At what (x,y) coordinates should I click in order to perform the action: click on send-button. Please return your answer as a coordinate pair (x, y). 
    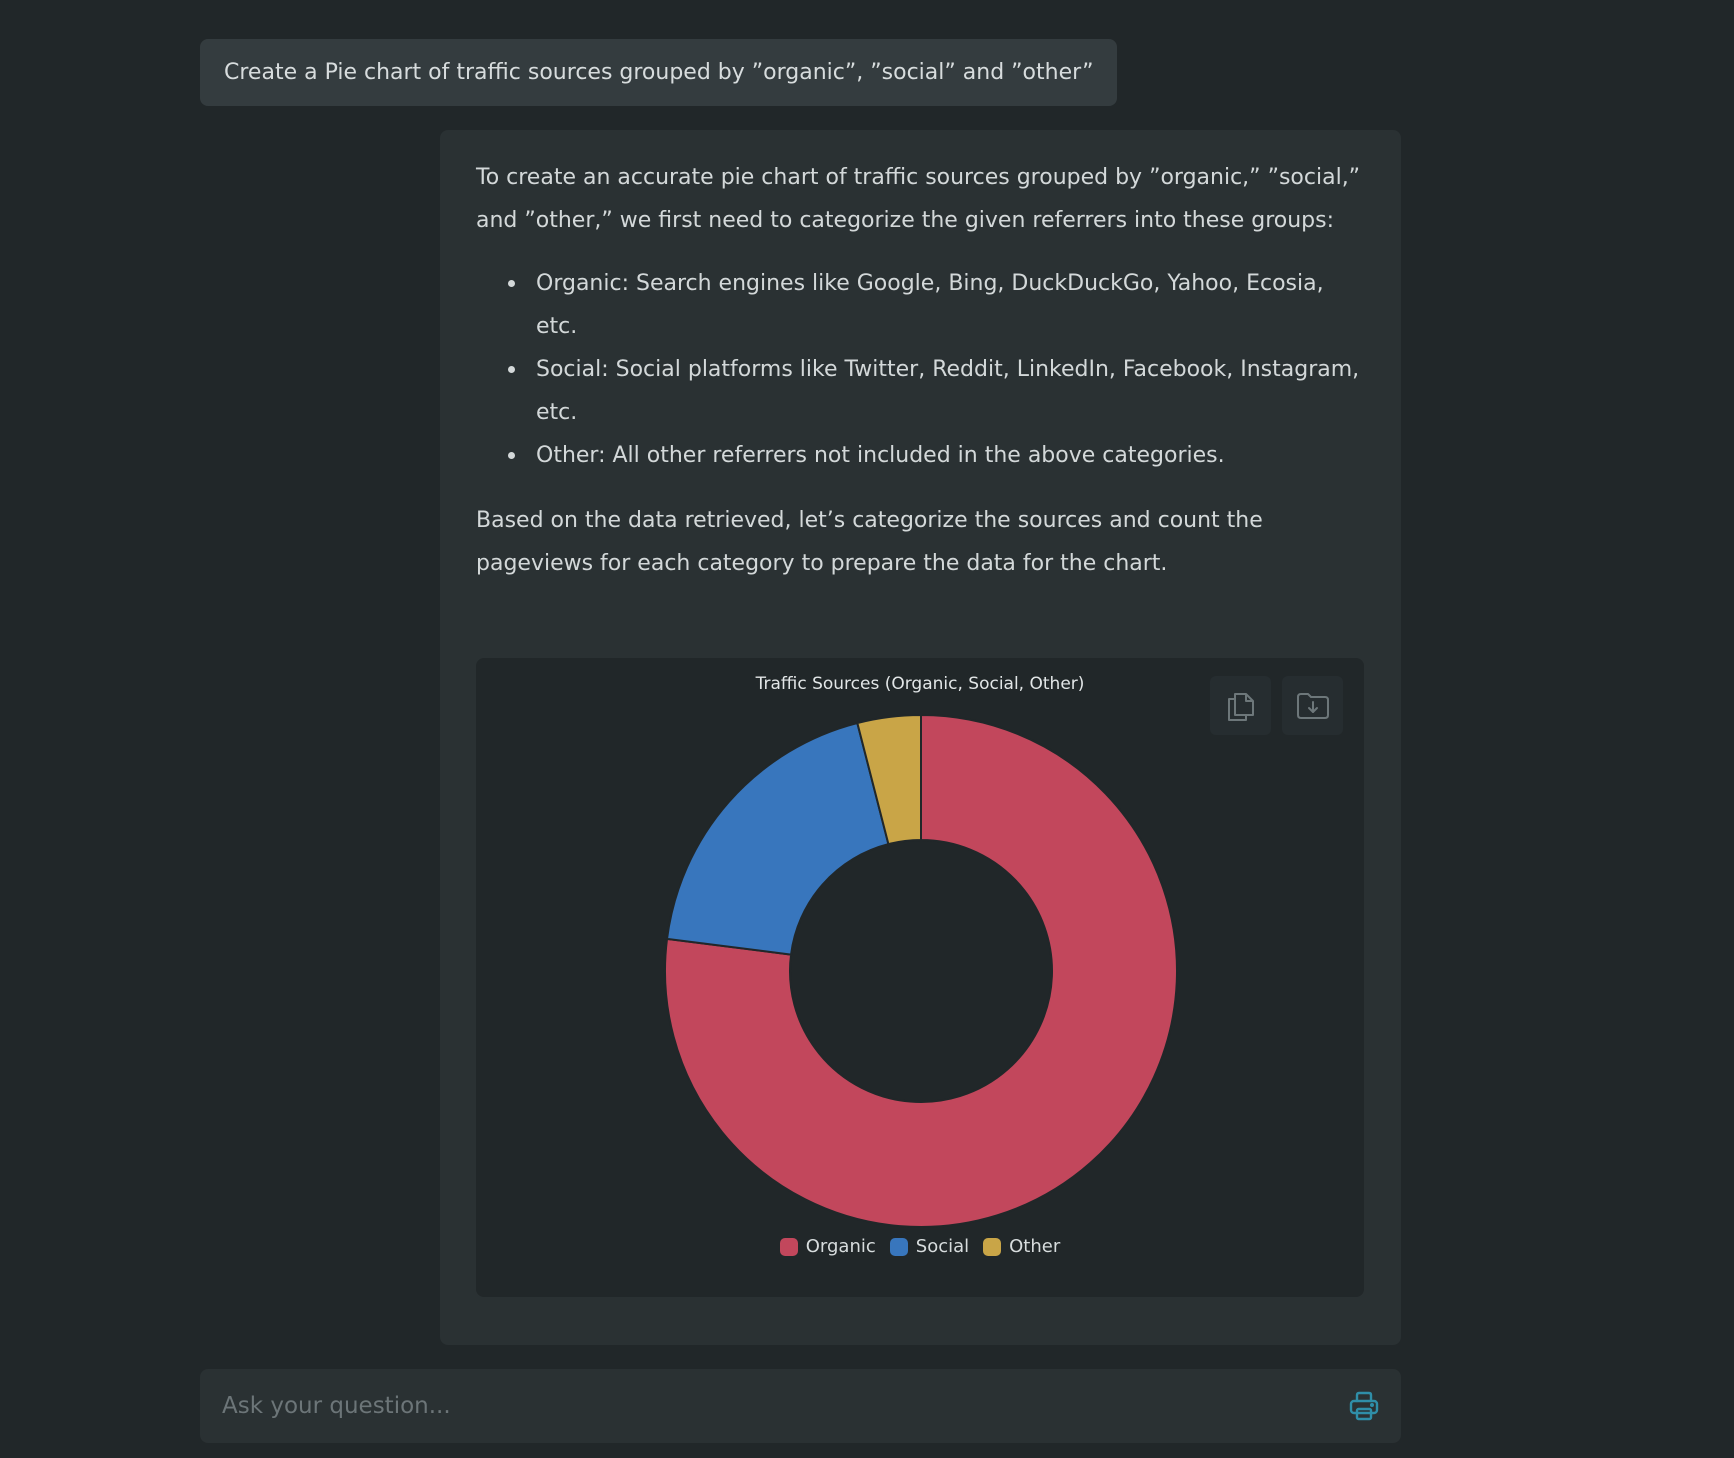
    Looking at the image, I should click on (1364, 1406).